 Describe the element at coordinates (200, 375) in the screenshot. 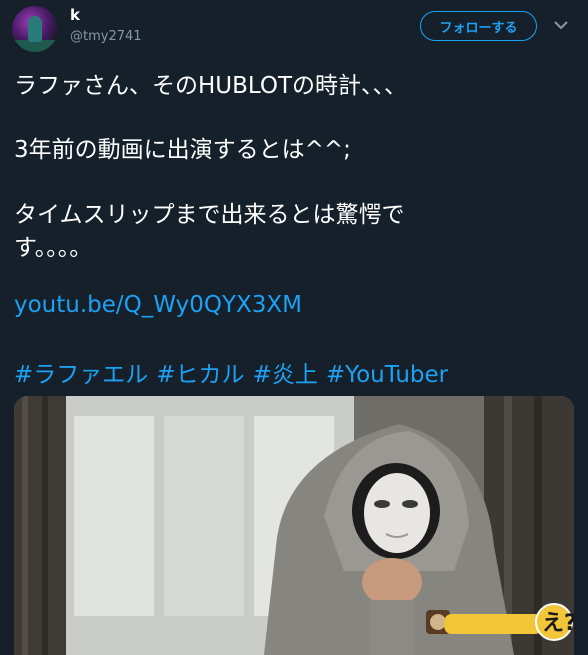

I see `hashtag-link: #ヒカル` at that location.